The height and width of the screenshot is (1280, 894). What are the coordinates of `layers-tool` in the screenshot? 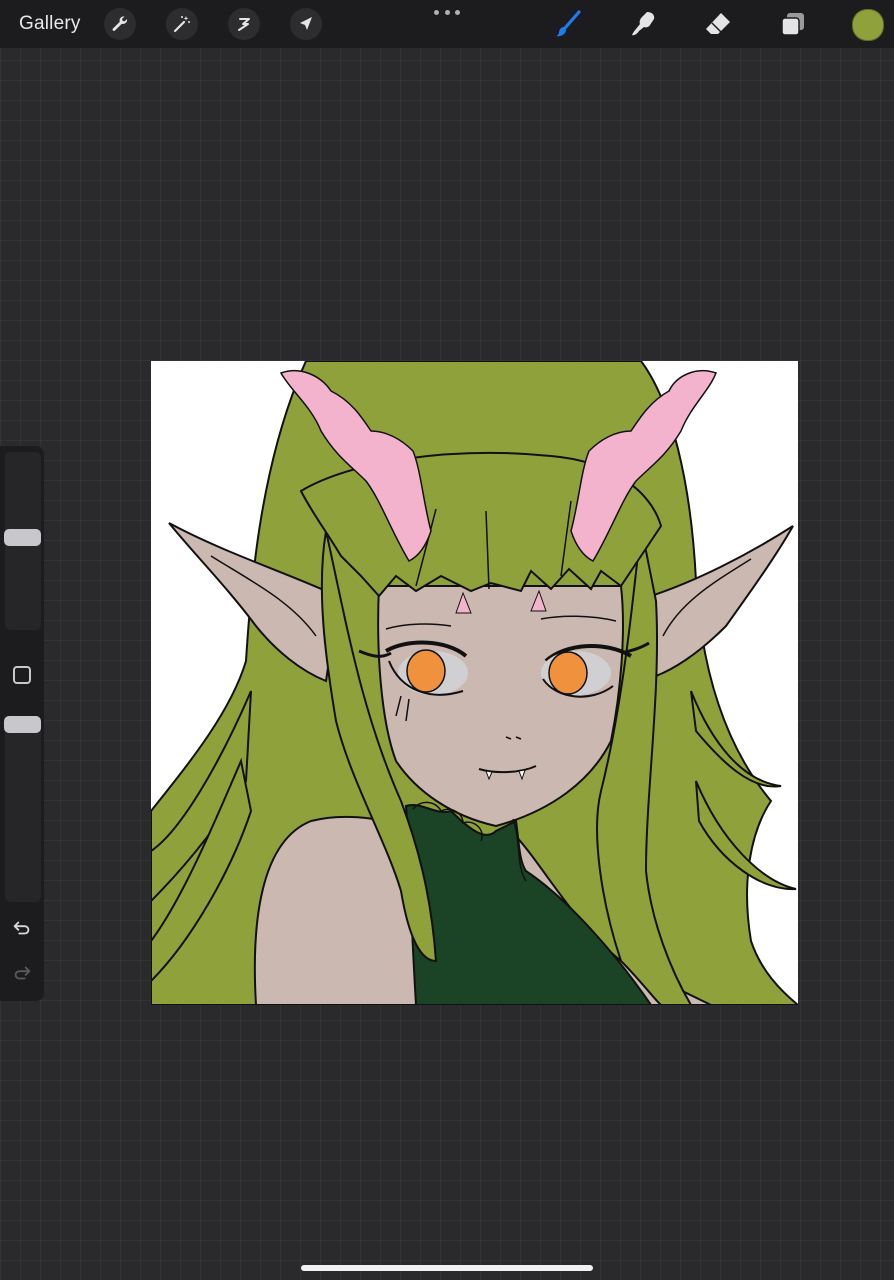 It's located at (793, 24).